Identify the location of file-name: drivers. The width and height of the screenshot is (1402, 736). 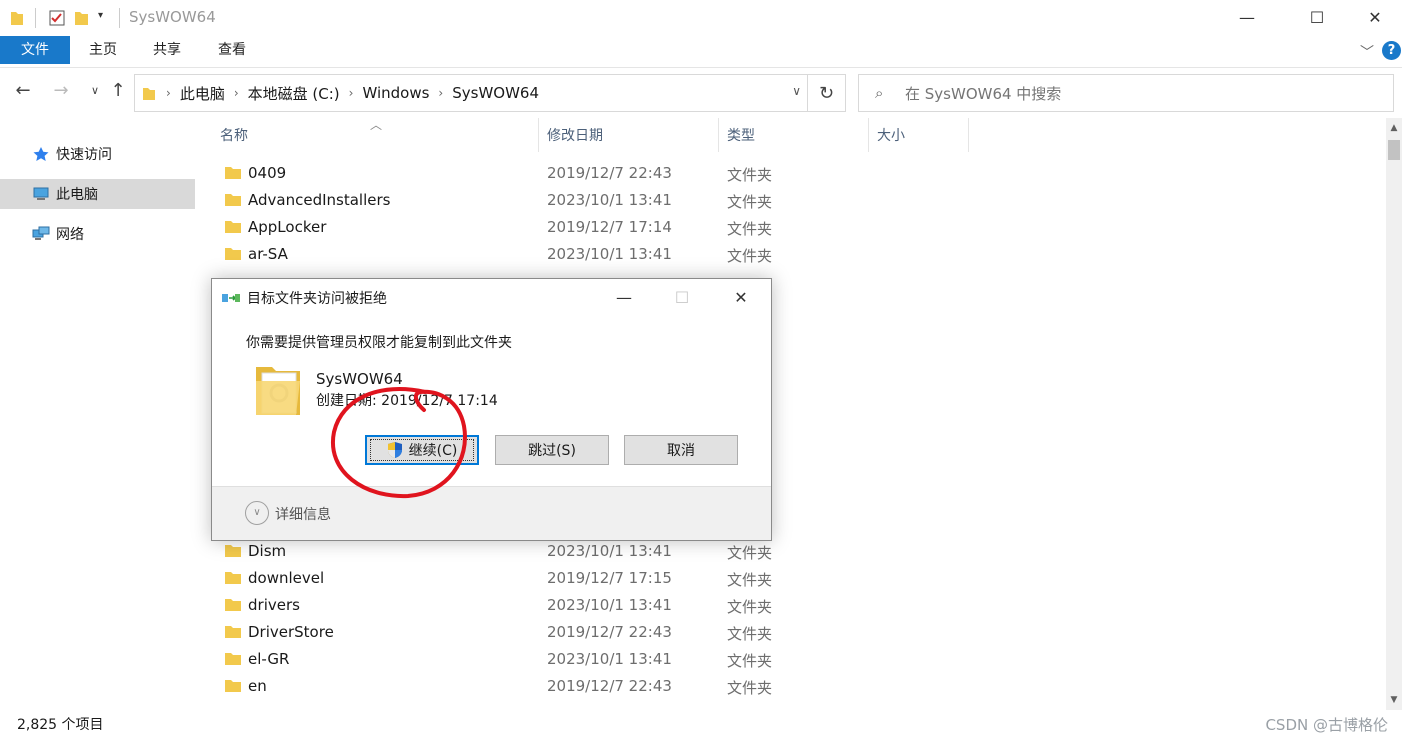
(274, 605).